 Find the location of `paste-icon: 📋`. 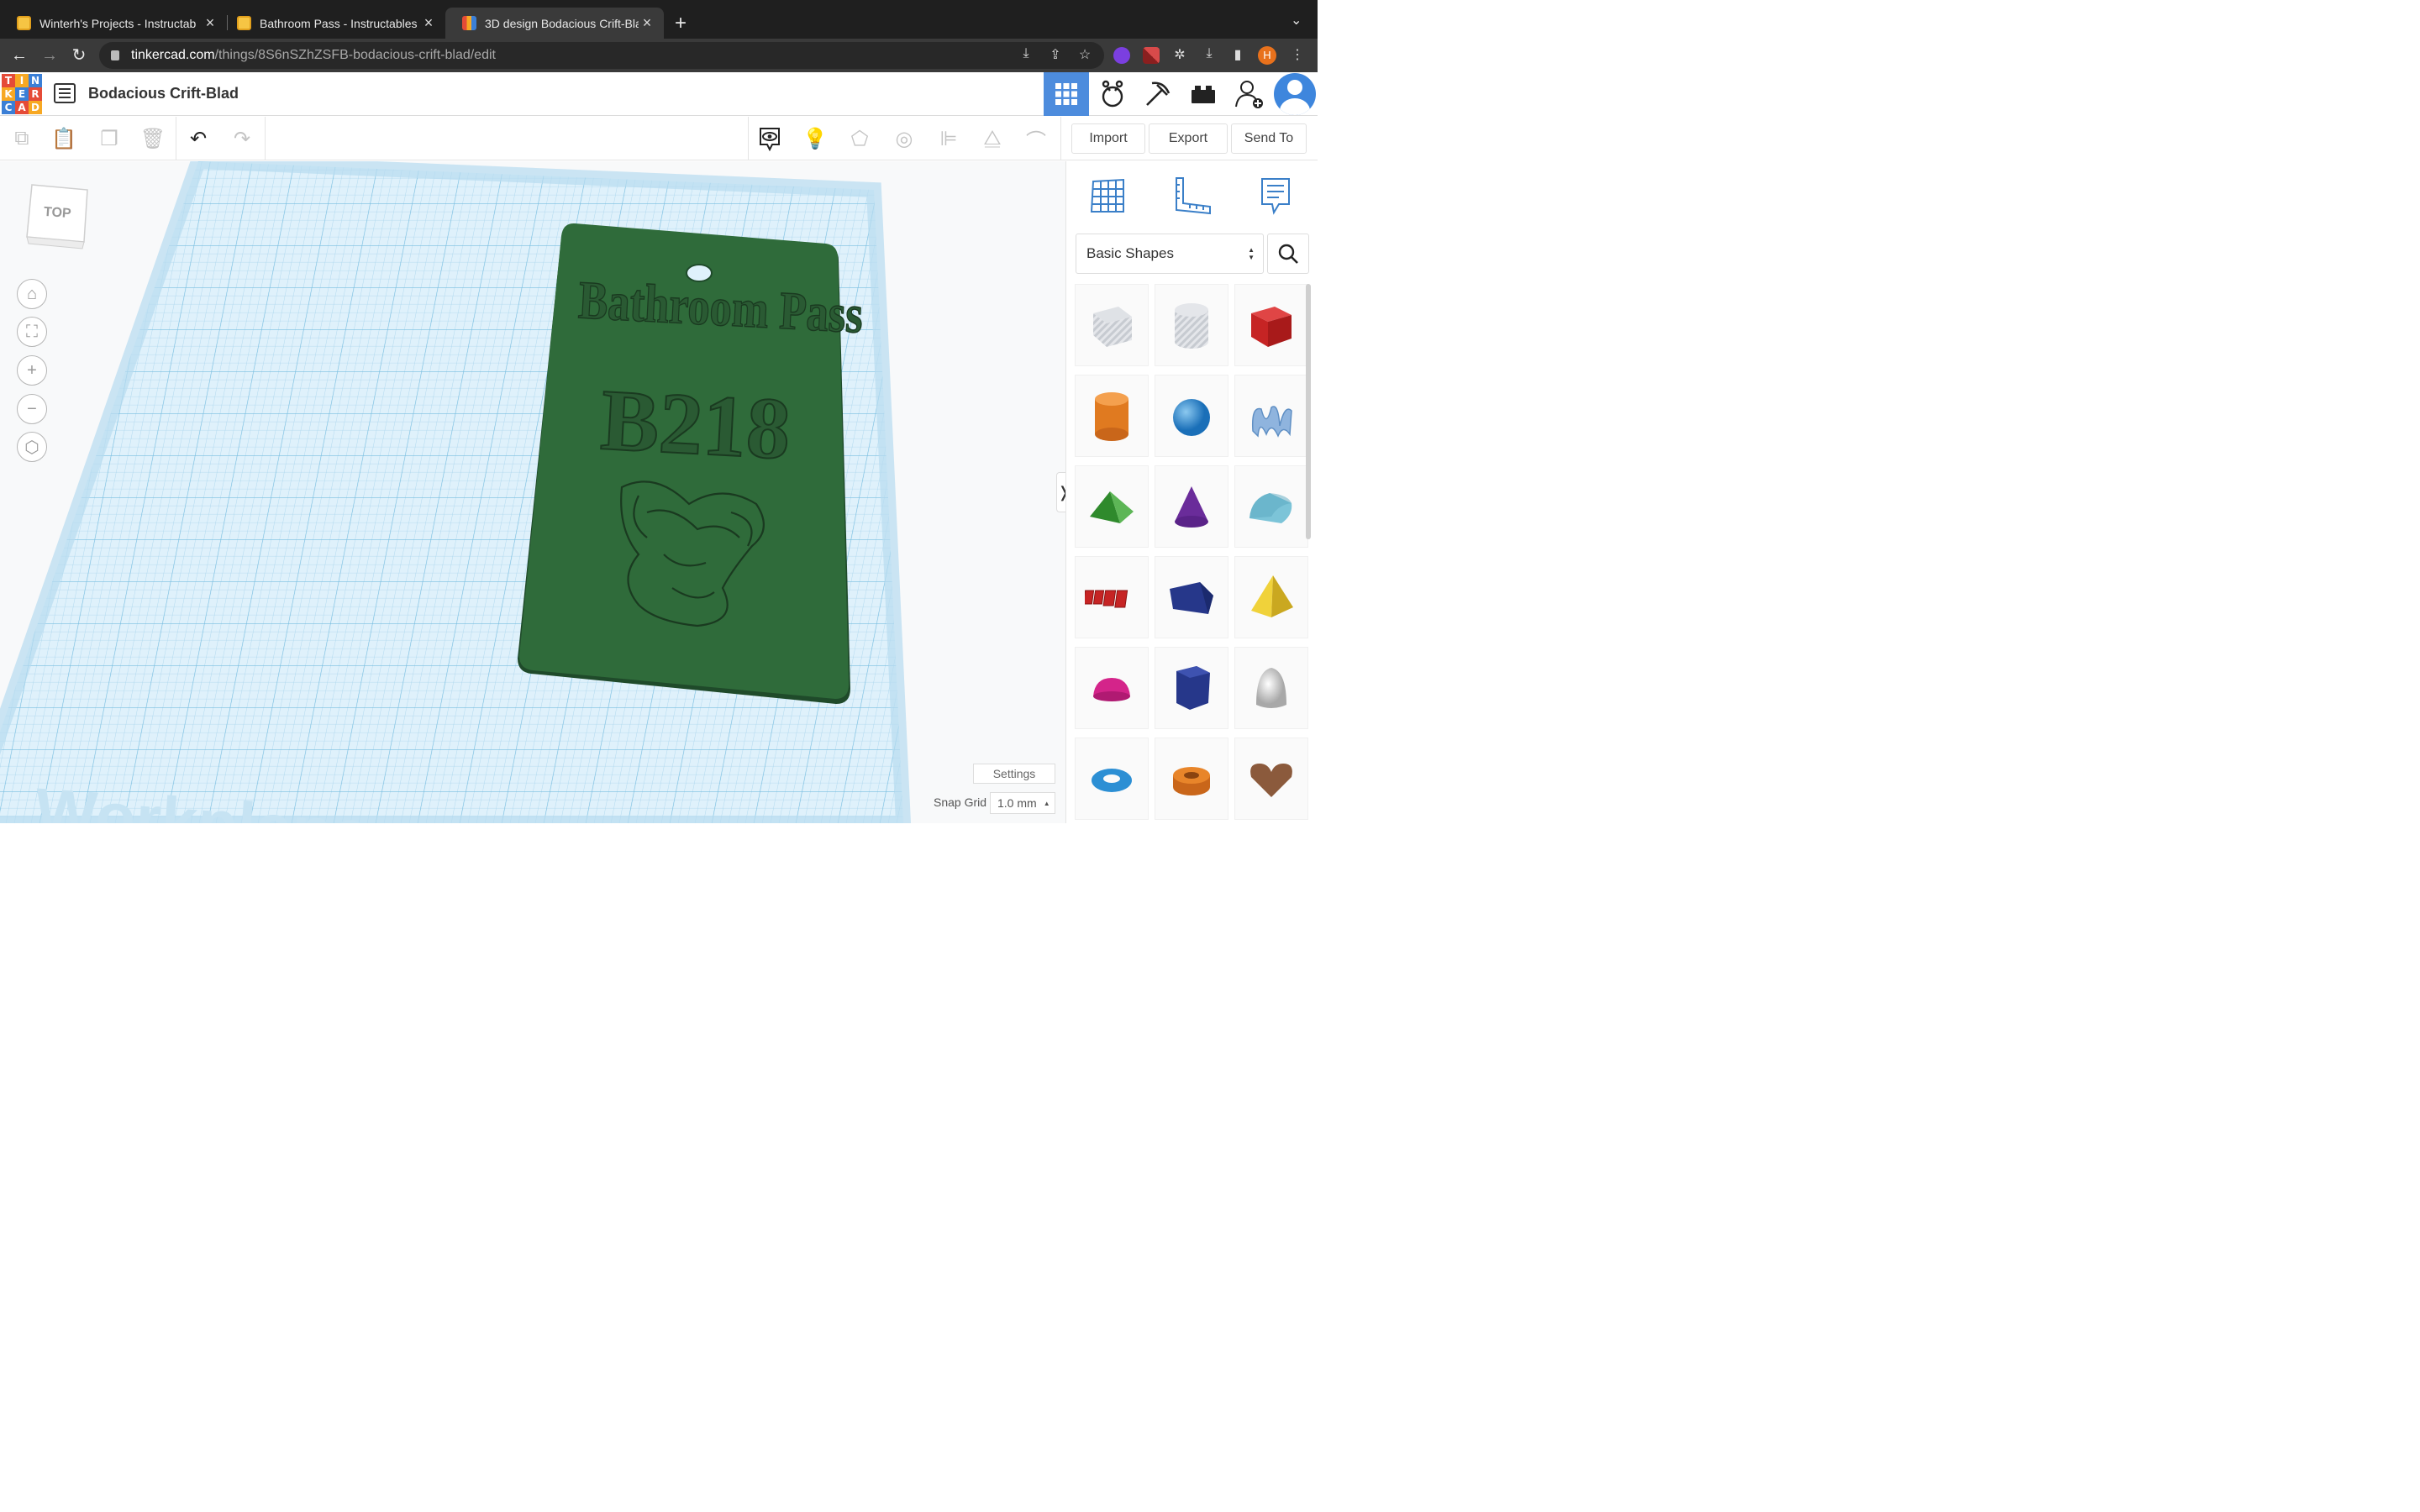

paste-icon: 📋 is located at coordinates (64, 138).